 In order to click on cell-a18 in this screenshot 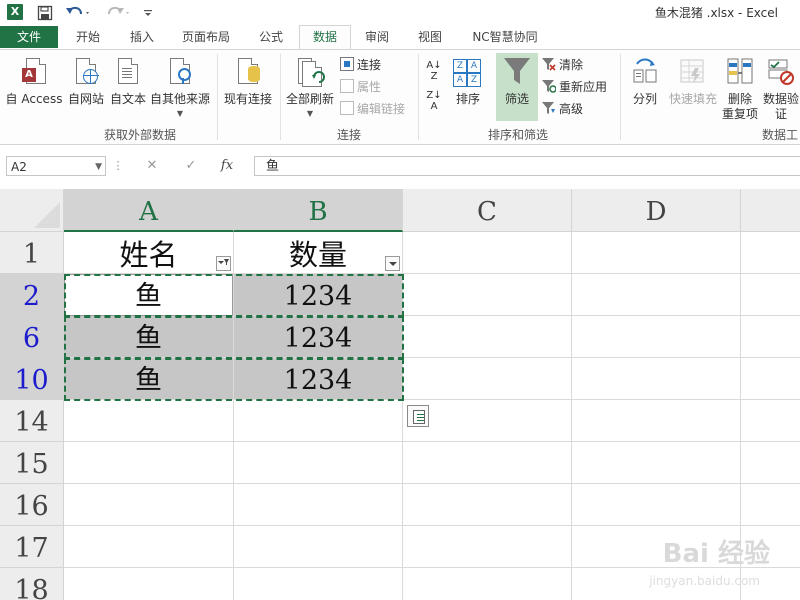, I will do `click(149, 584)`.